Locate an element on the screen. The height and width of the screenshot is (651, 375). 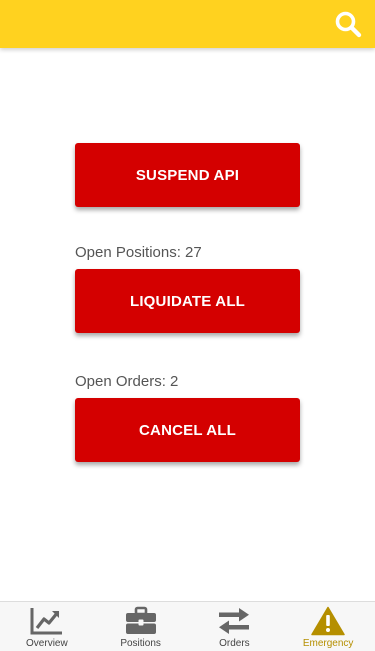
nav-label-positions: Positions is located at coordinates (140, 643).